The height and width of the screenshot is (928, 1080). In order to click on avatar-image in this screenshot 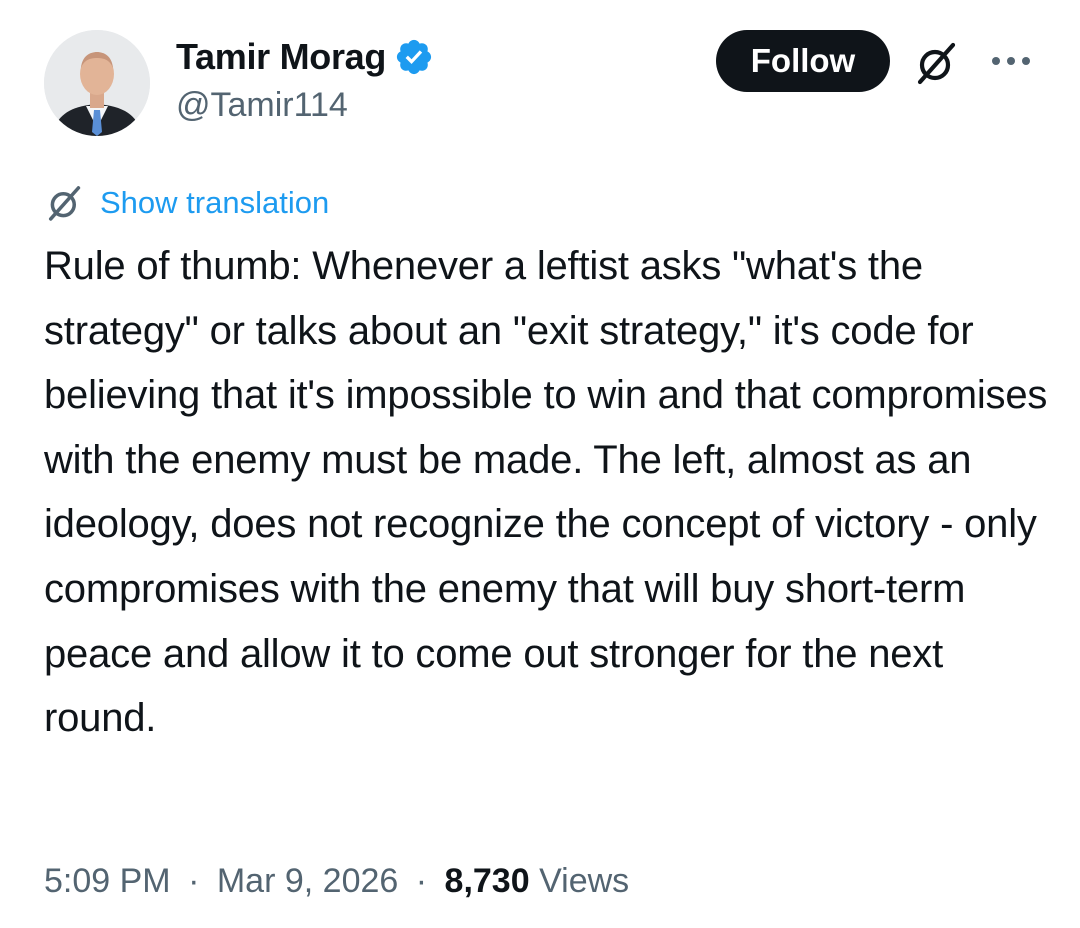, I will do `click(97, 83)`.